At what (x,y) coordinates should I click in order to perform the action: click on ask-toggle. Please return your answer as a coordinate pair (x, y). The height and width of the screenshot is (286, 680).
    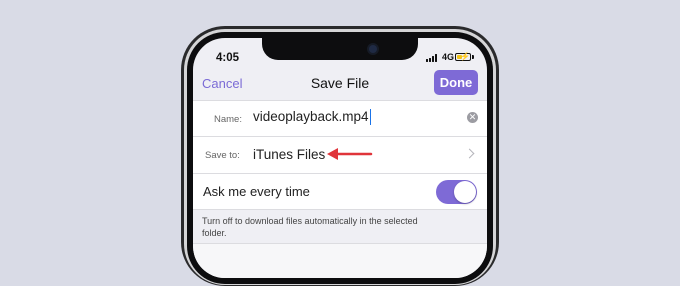
    Looking at the image, I should click on (456, 192).